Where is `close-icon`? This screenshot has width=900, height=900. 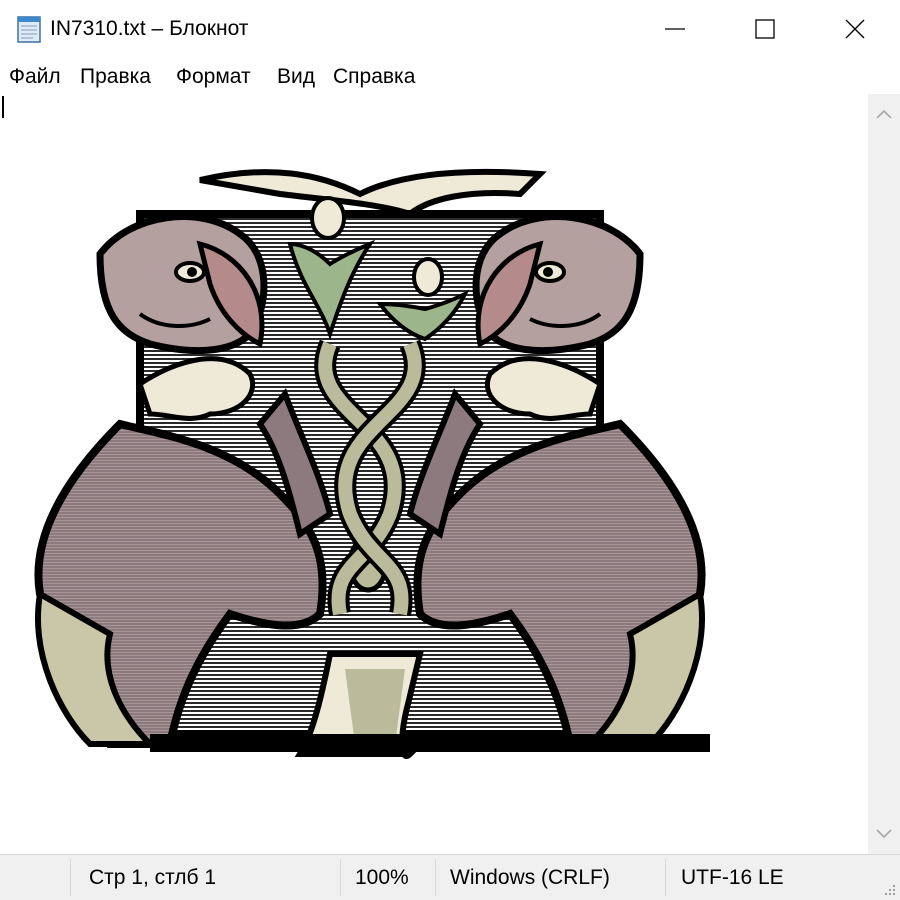
close-icon is located at coordinates (855, 29).